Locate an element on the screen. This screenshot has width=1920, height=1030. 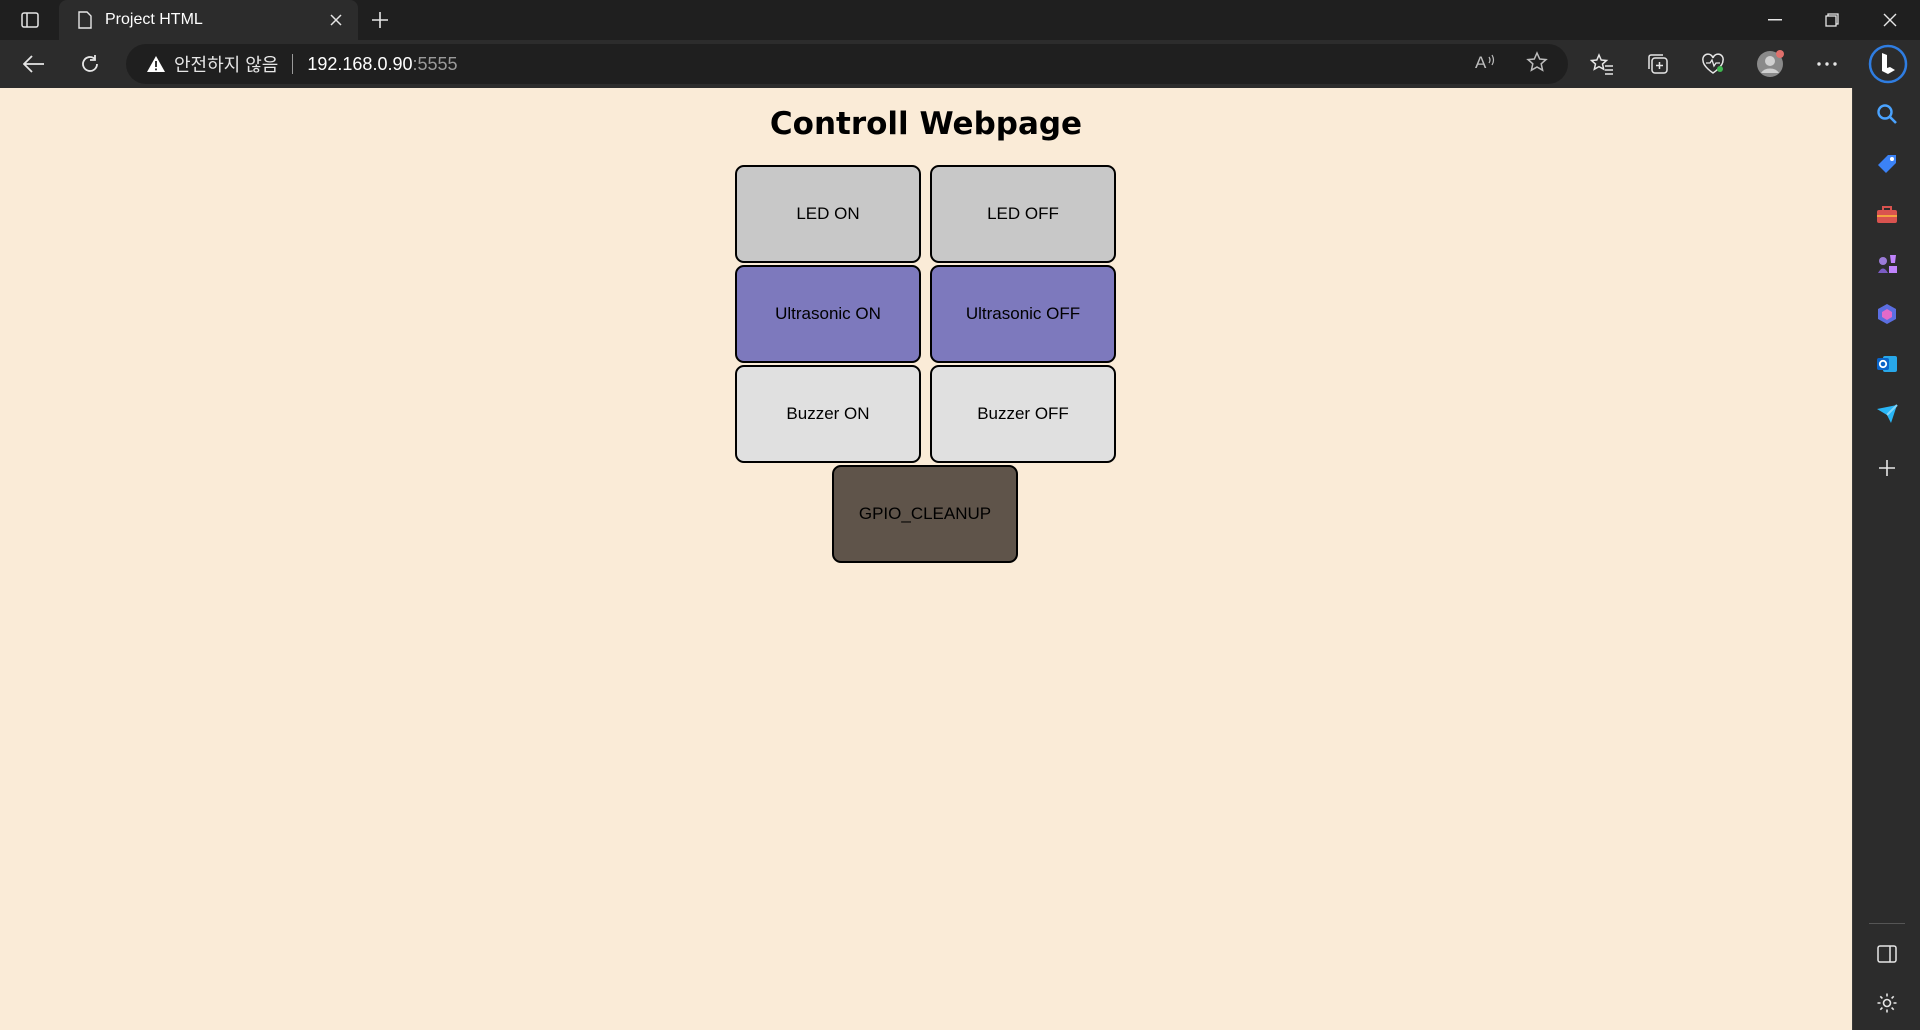
favorite-star-icon is located at coordinates (1537, 62).